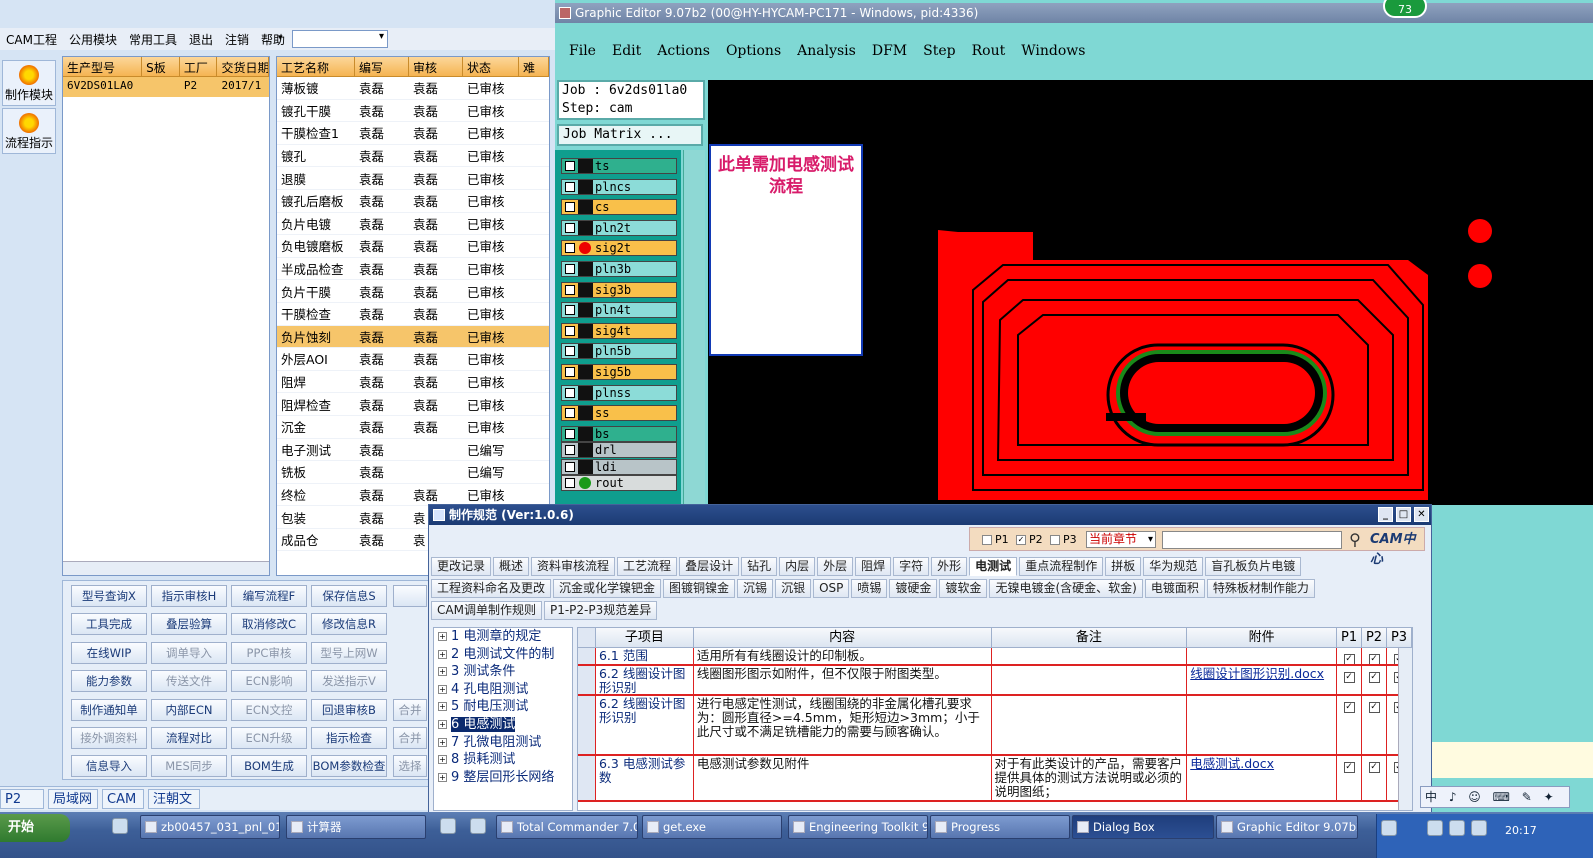 The width and height of the screenshot is (1593, 858). Describe the element at coordinates (619, 483) in the screenshot. I see `layer-rout: rout` at that location.